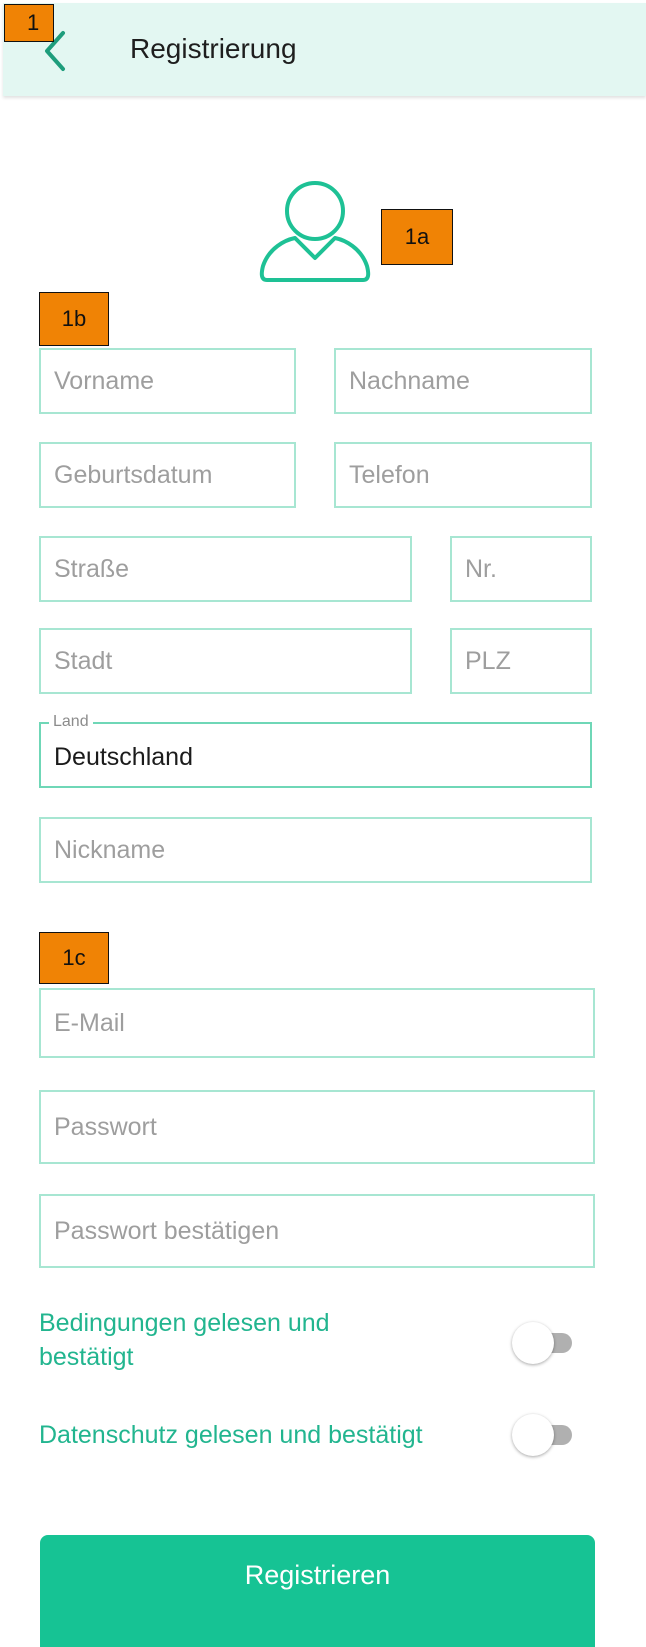 The image size is (646, 1647). What do you see at coordinates (463, 475) in the screenshot?
I see `telefon-input: Telefon` at bounding box center [463, 475].